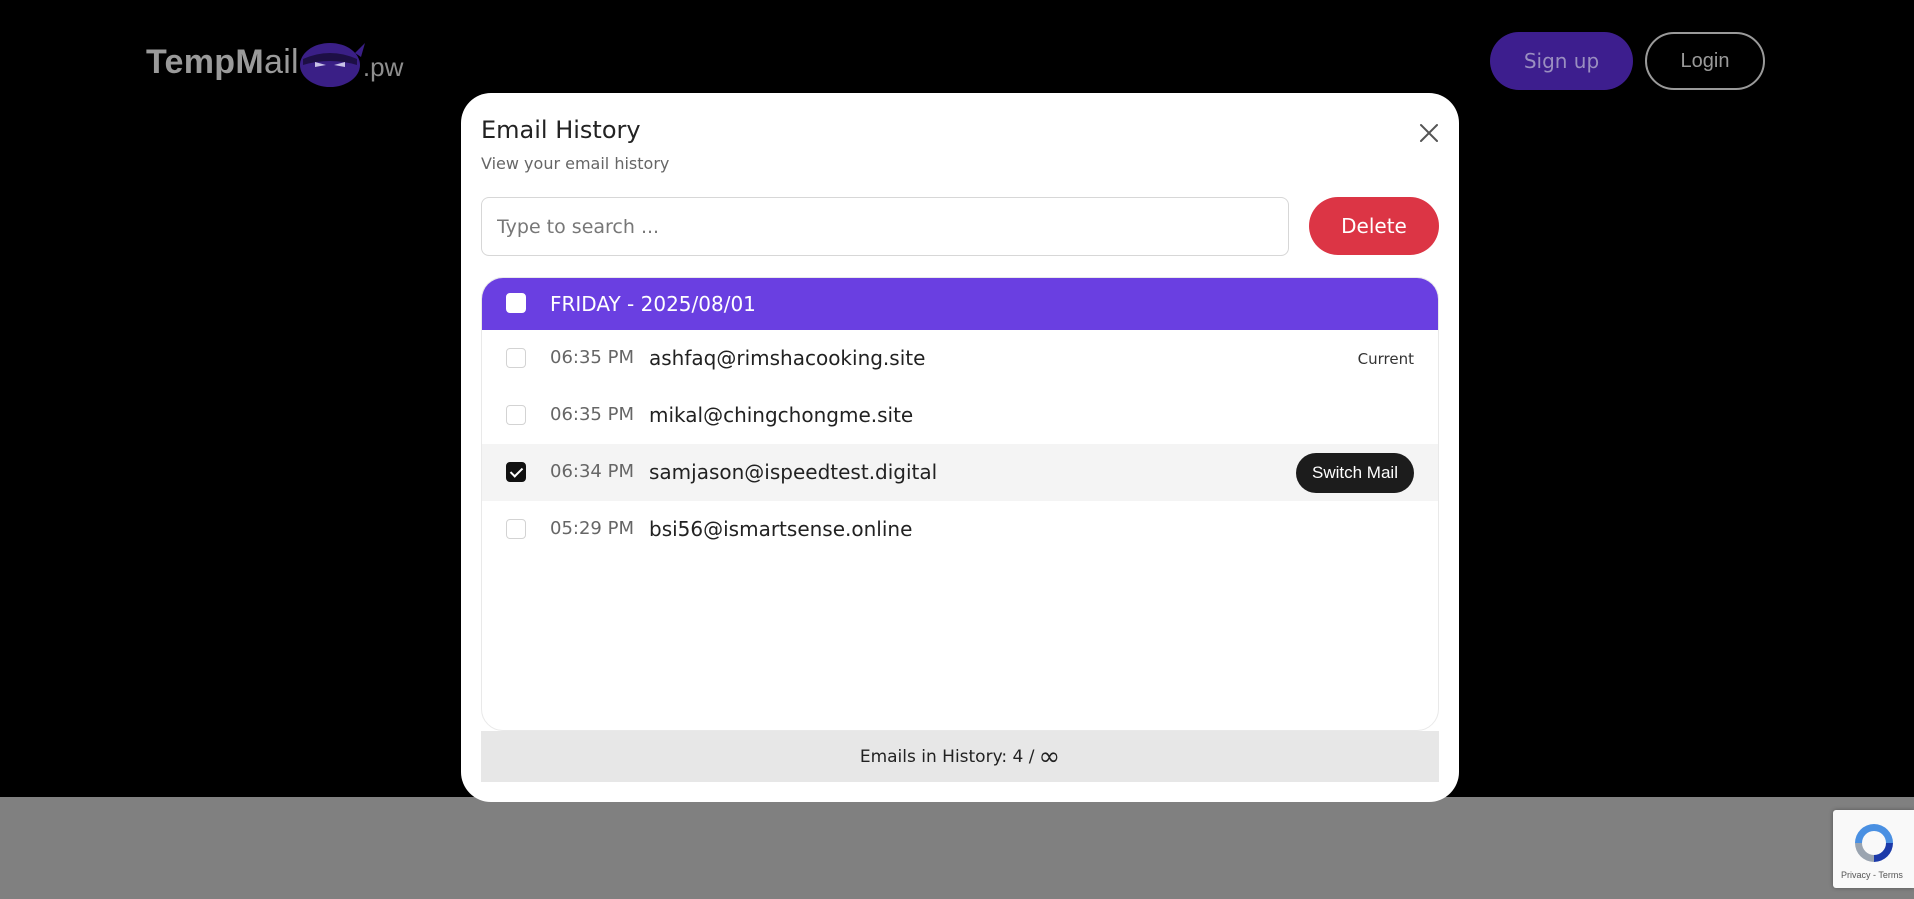 Image resolution: width=1914 pixels, height=899 pixels. What do you see at coordinates (592, 528) in the screenshot?
I see `row-time: 05:29 PM` at bounding box center [592, 528].